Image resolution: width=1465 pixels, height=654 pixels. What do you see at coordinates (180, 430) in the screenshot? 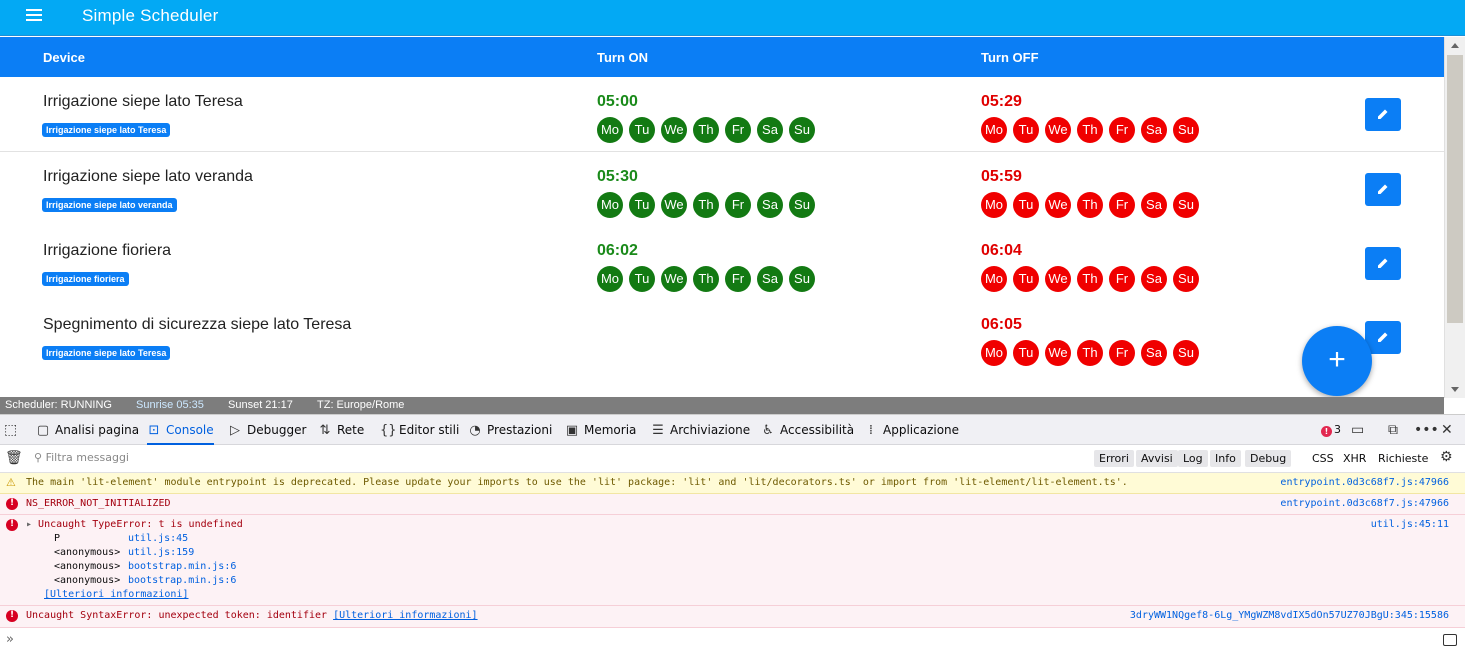
I see `tab-console: ⊡ Console` at bounding box center [180, 430].